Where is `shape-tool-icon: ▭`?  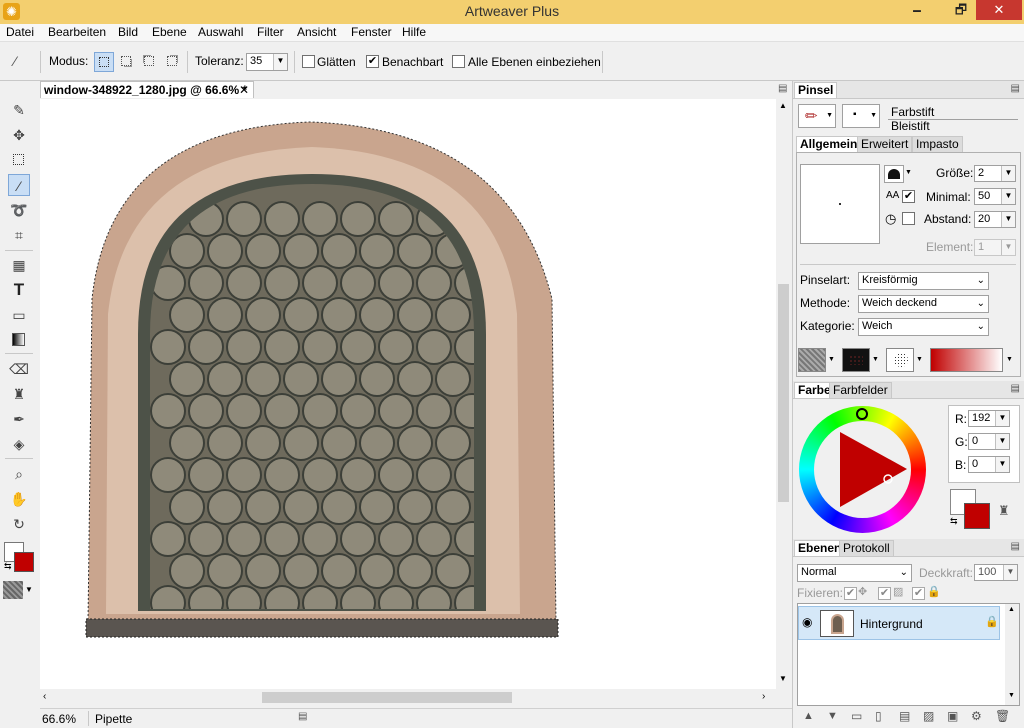
shape-tool-icon: ▭ is located at coordinates (19, 315).